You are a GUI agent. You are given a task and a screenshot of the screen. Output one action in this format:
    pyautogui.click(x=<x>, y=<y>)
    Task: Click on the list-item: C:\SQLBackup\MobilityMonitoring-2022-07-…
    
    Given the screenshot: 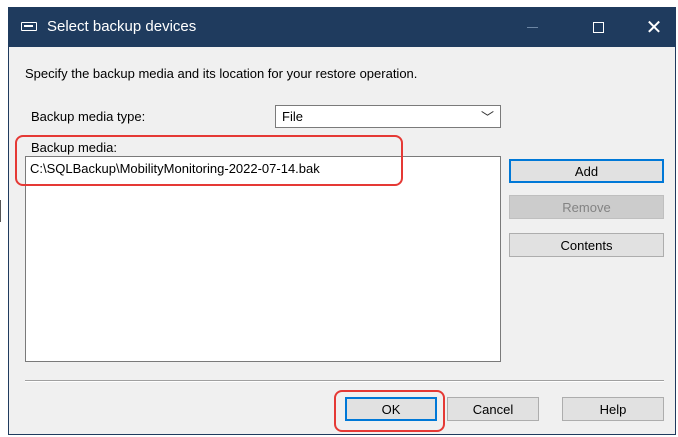 What is the action you would take?
    pyautogui.click(x=175, y=168)
    